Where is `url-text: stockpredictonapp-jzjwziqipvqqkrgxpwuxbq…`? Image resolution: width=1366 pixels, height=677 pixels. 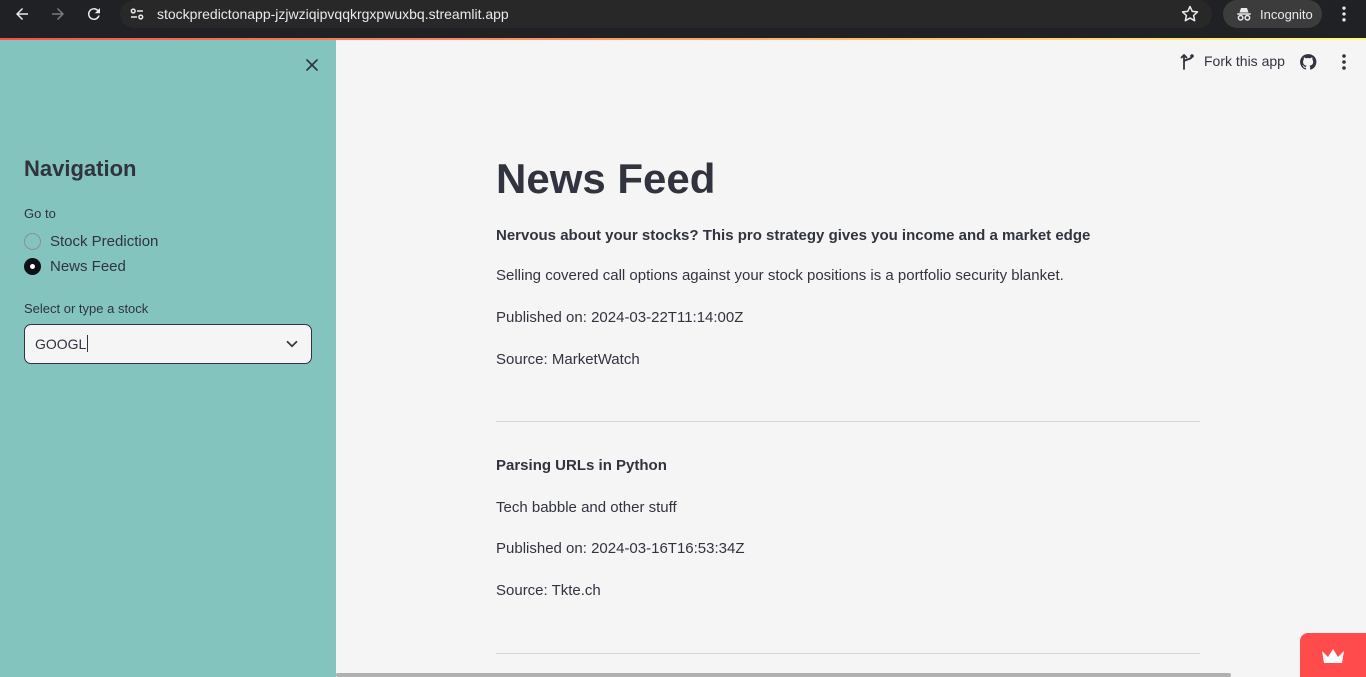 url-text: stockpredictonapp-jzjwziqipvqqkrgxpwuxbq… is located at coordinates (333, 14).